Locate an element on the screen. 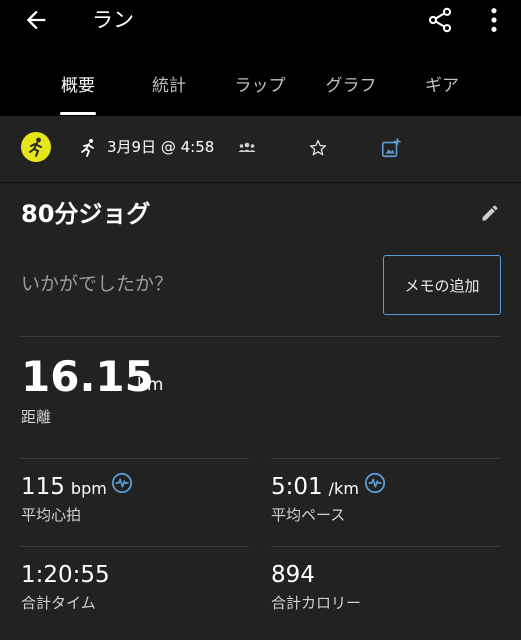 This screenshot has height=640, width=521. avg-pace-stat: 5:01/km is located at coordinates (315, 488).